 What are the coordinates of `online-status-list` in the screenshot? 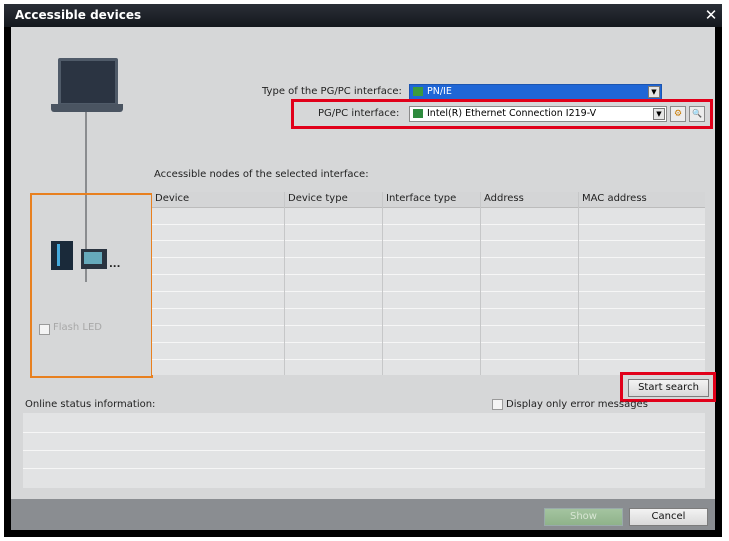 It's located at (364, 450).